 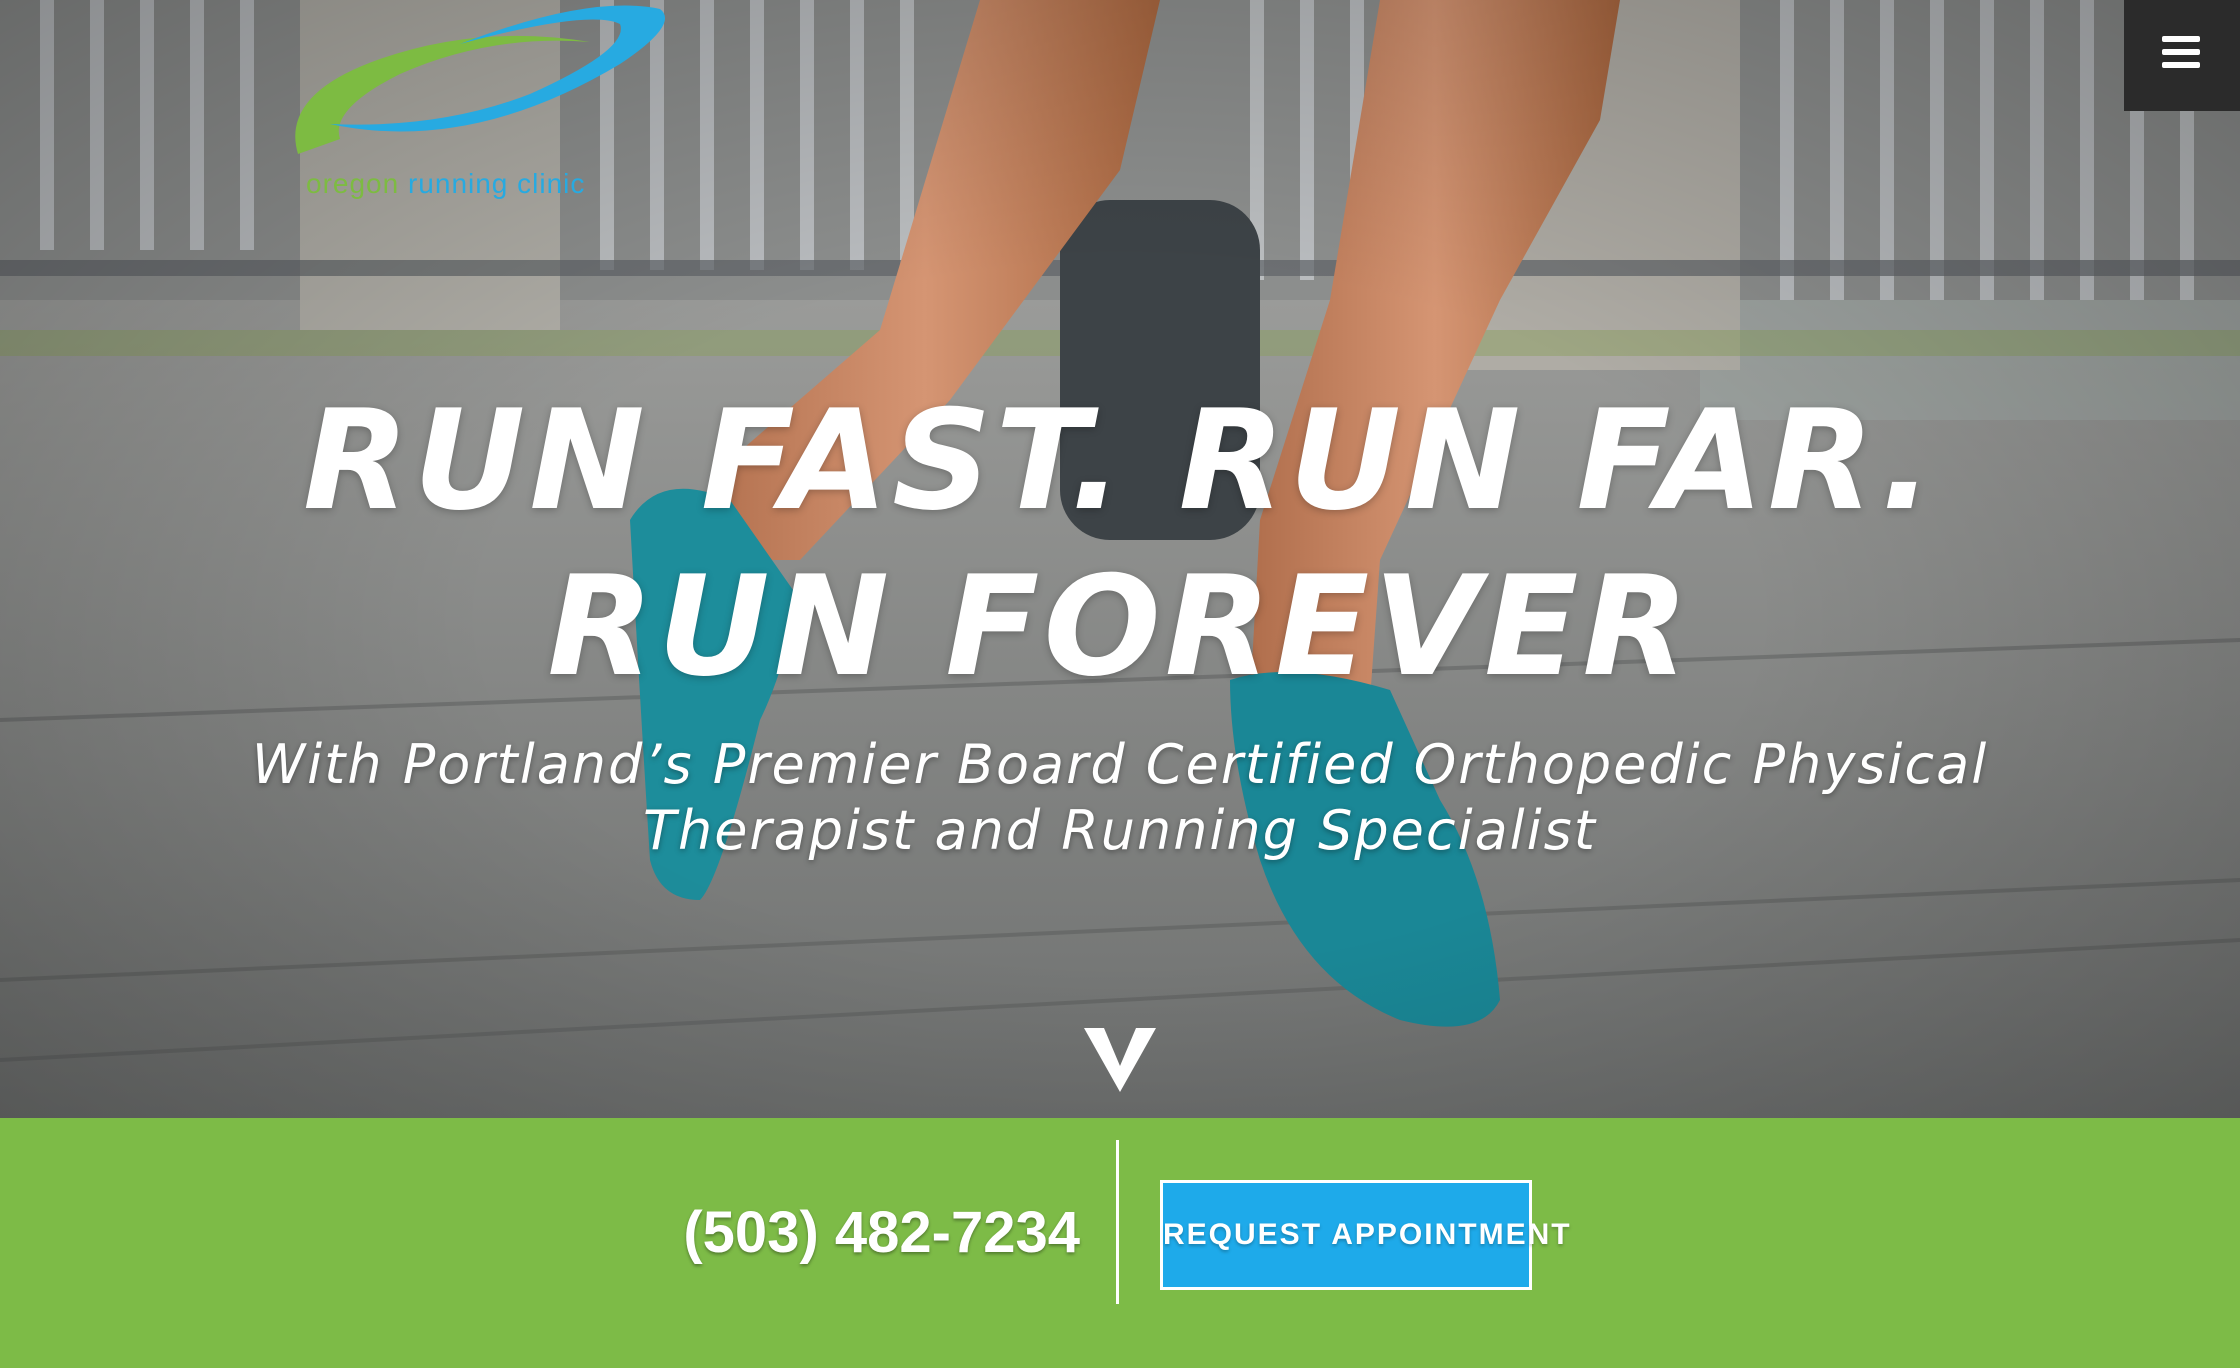 What do you see at coordinates (1365, 1235) in the screenshot?
I see `request-appointment-button: REQUEST APPOINTMENT` at bounding box center [1365, 1235].